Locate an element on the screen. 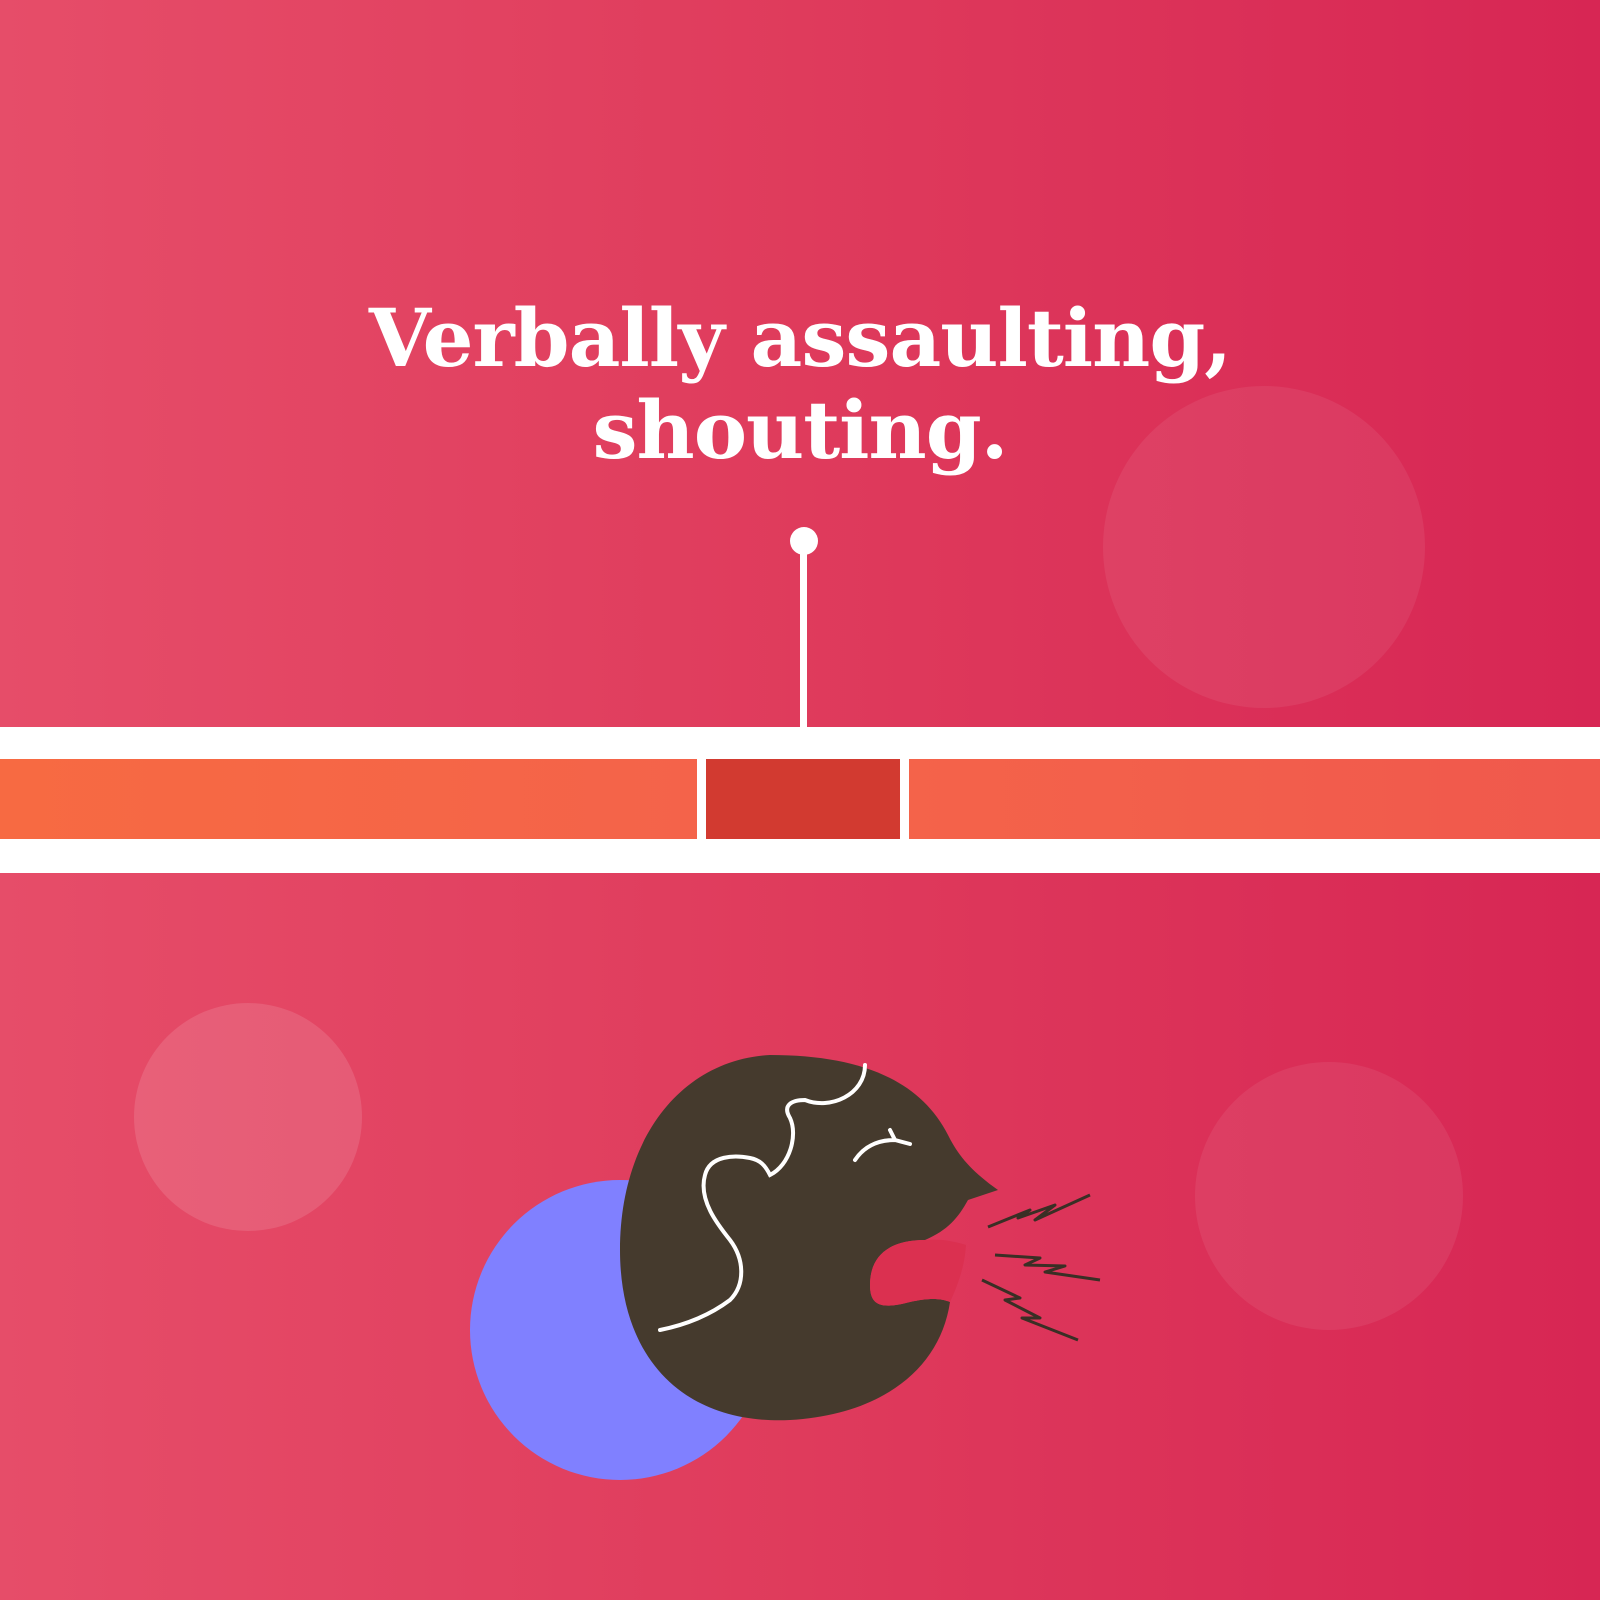 The height and width of the screenshot is (1600, 1600). headline-line-2: shouting. is located at coordinates (800, 430).